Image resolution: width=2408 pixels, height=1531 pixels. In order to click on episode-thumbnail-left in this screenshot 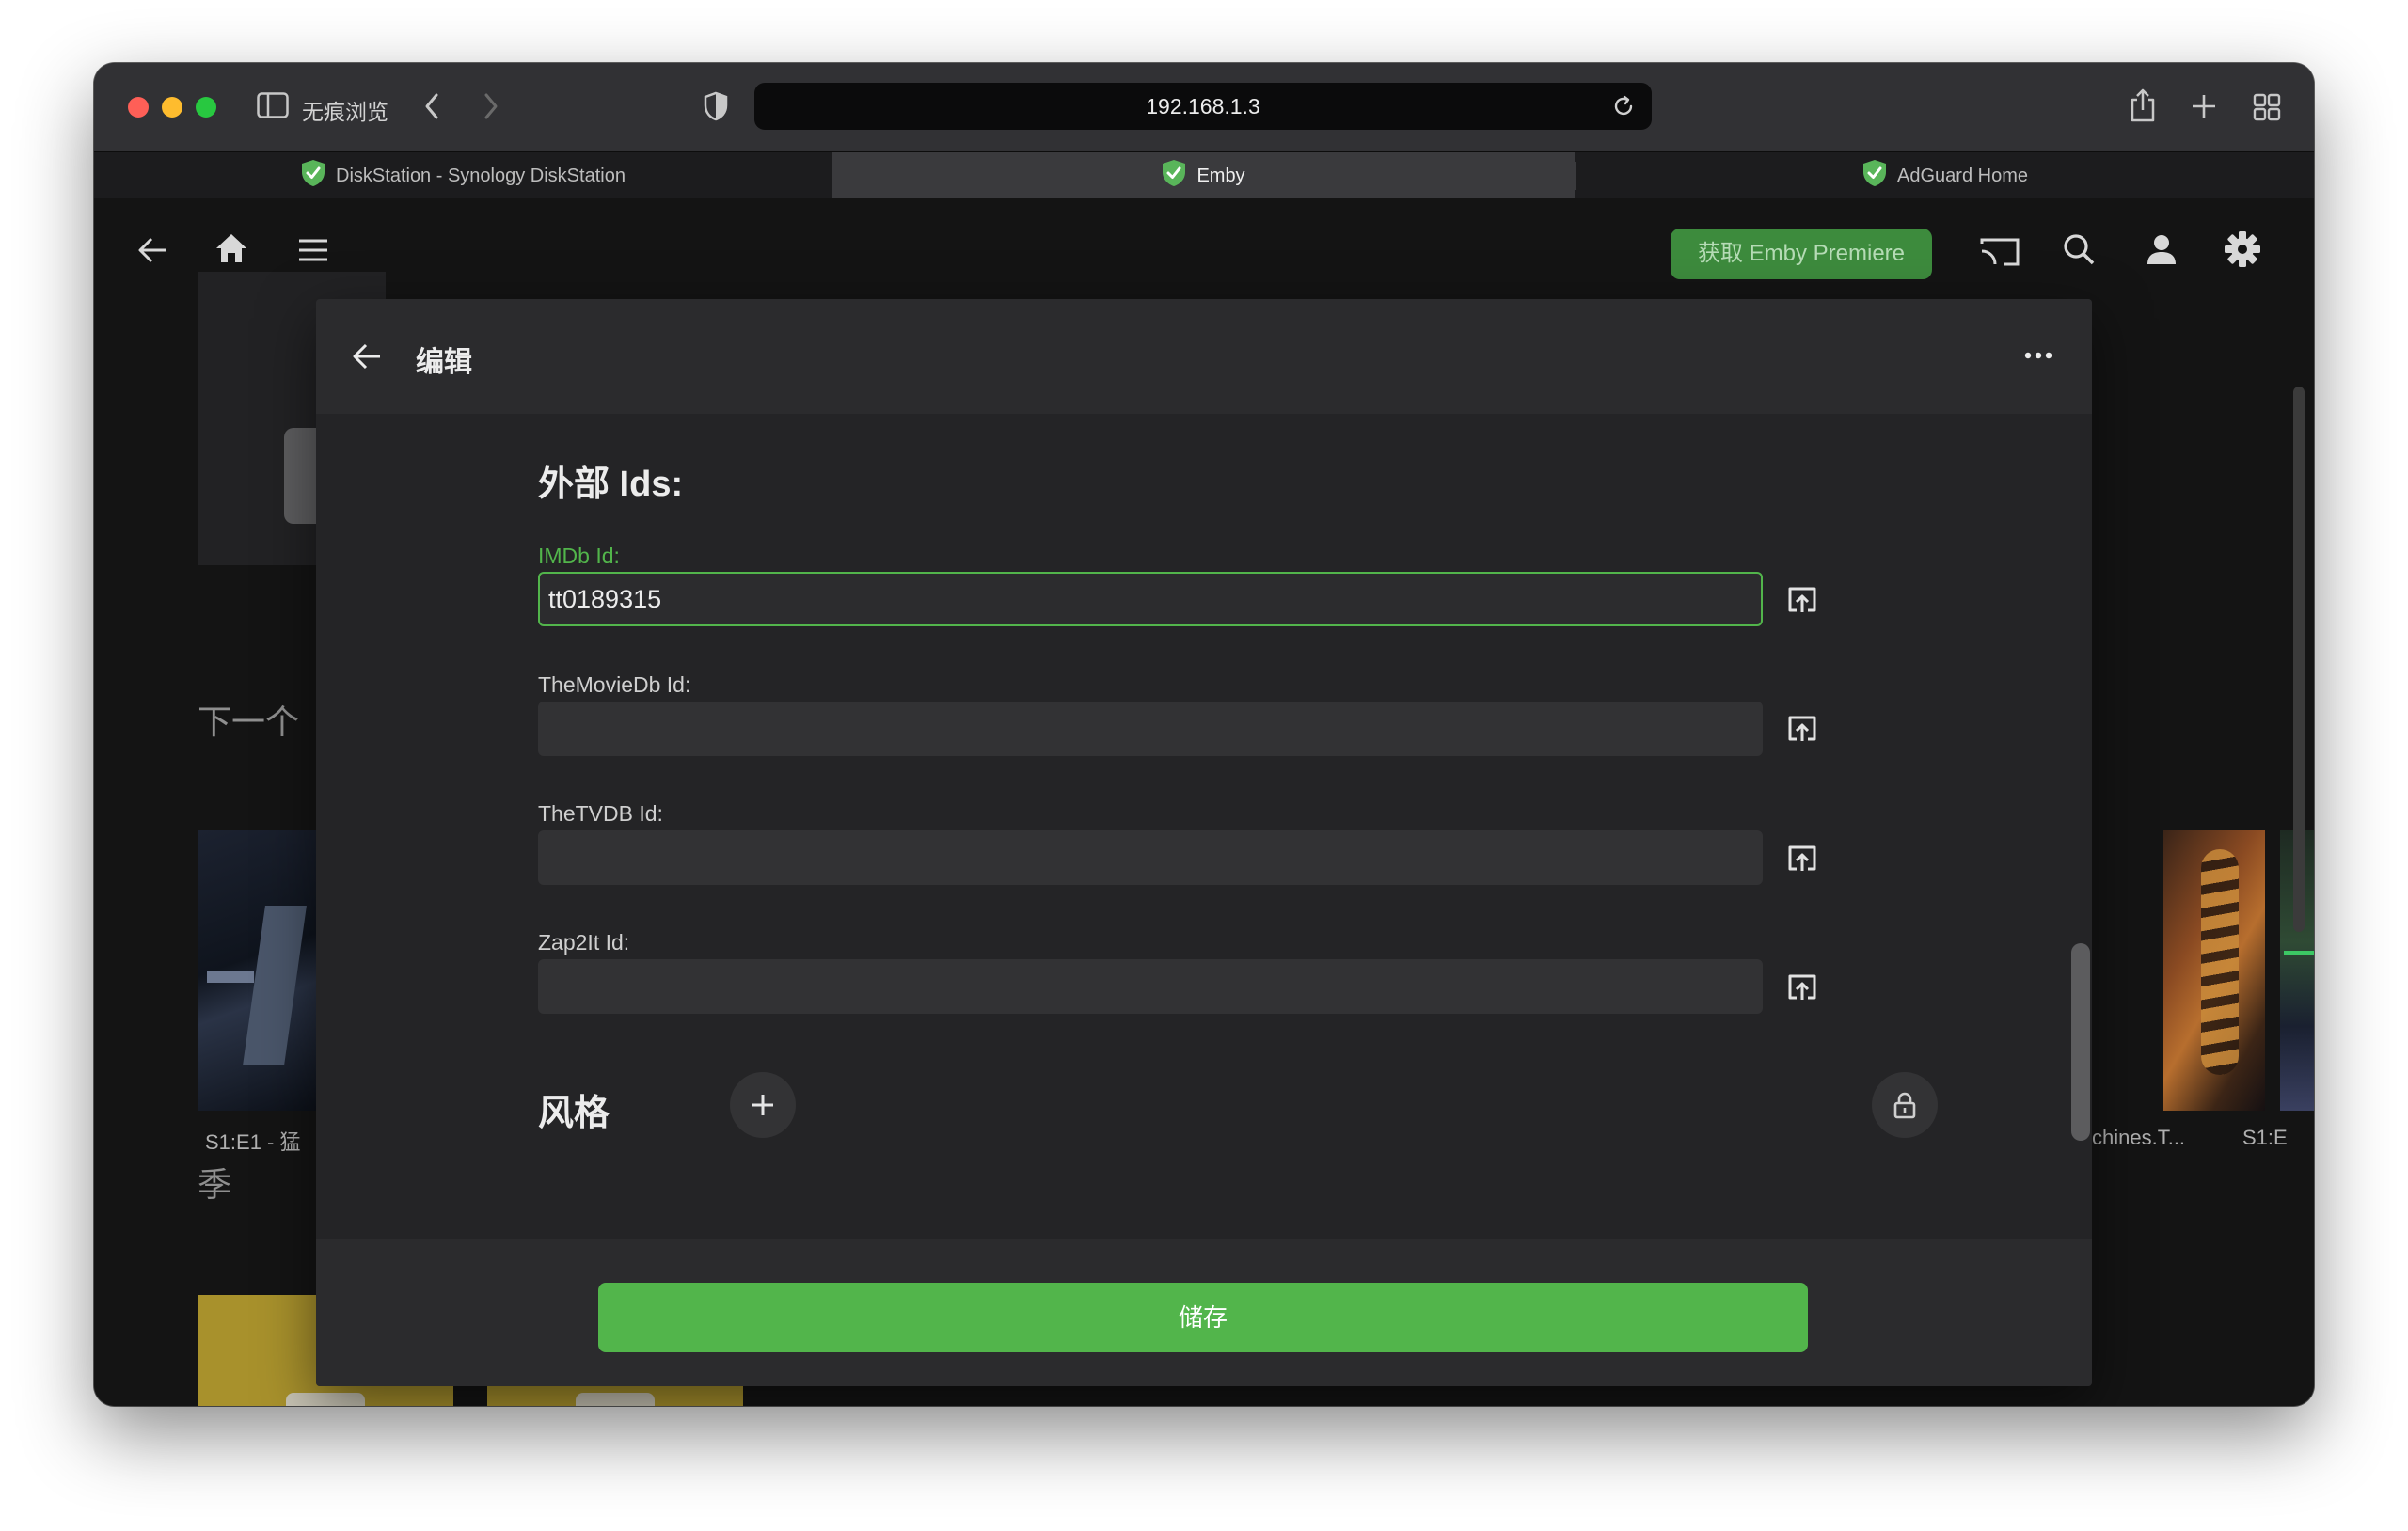, I will do `click(259, 970)`.